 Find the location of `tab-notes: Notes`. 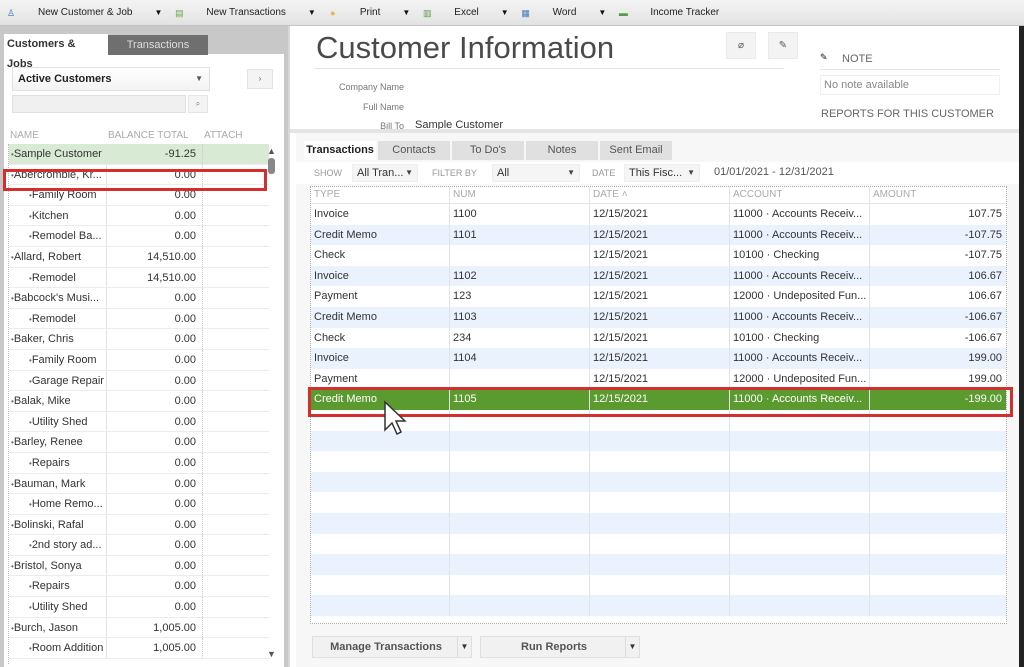

tab-notes: Notes is located at coordinates (562, 150).